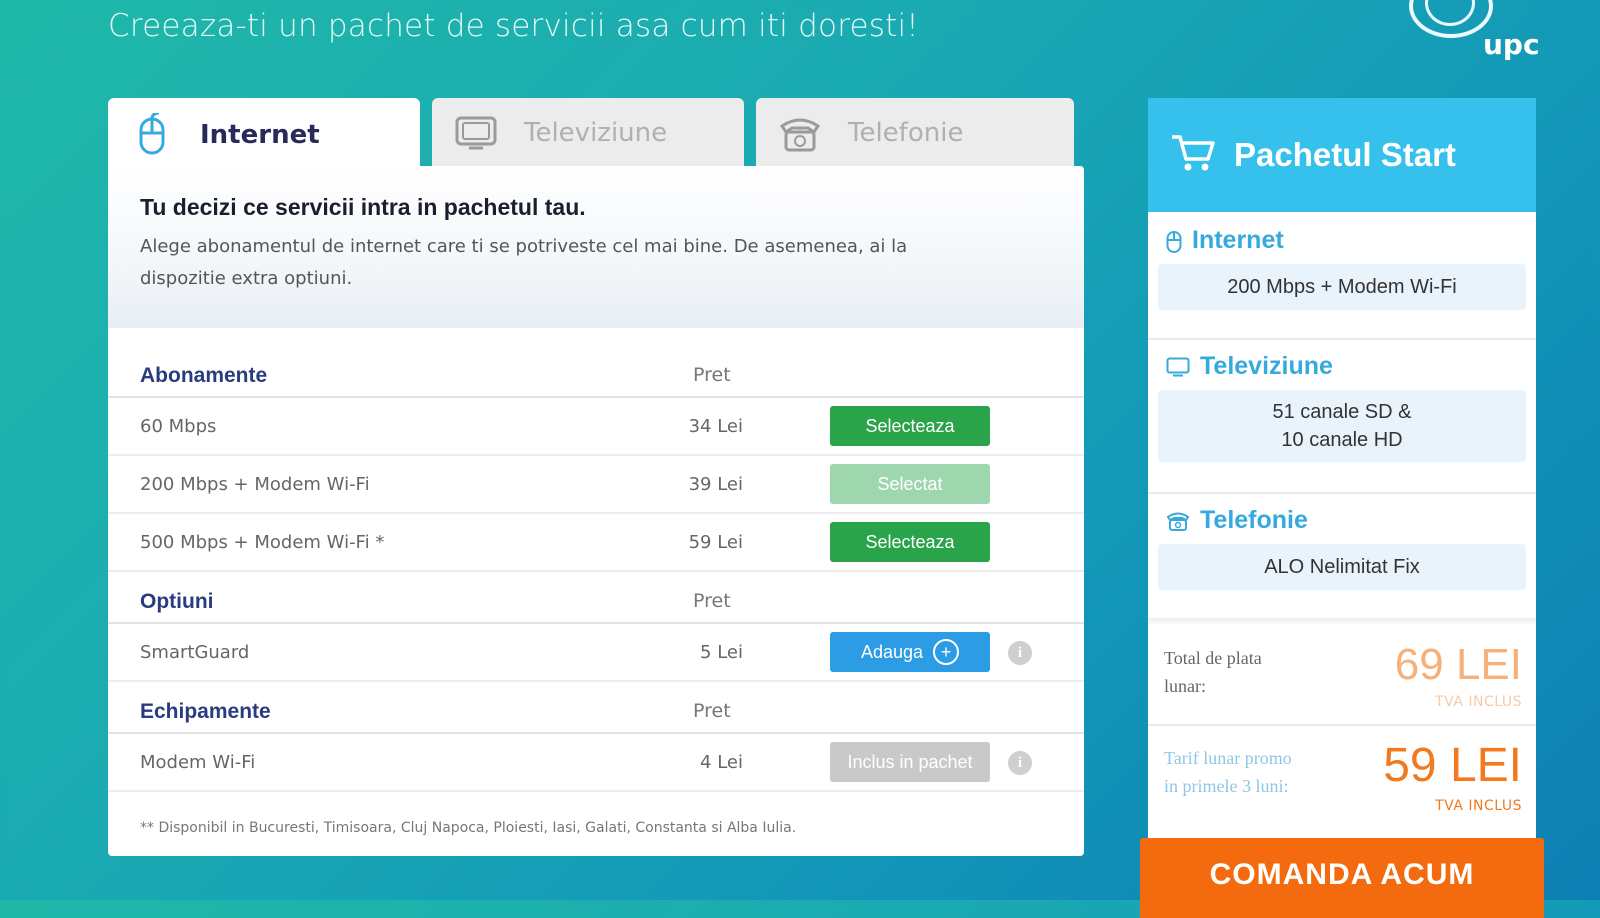 The image size is (1600, 918). I want to click on tab-televiziune: Televiziune, so click(588, 133).